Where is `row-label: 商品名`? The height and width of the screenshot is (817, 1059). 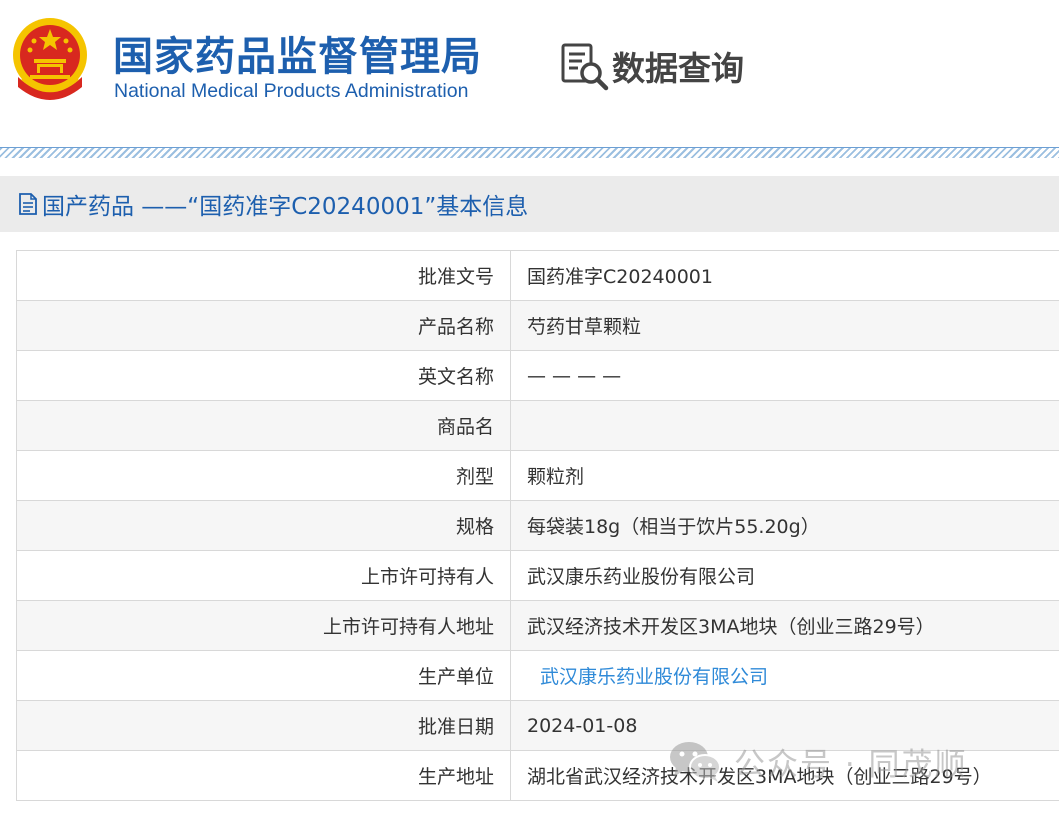 row-label: 商品名 is located at coordinates (263, 425).